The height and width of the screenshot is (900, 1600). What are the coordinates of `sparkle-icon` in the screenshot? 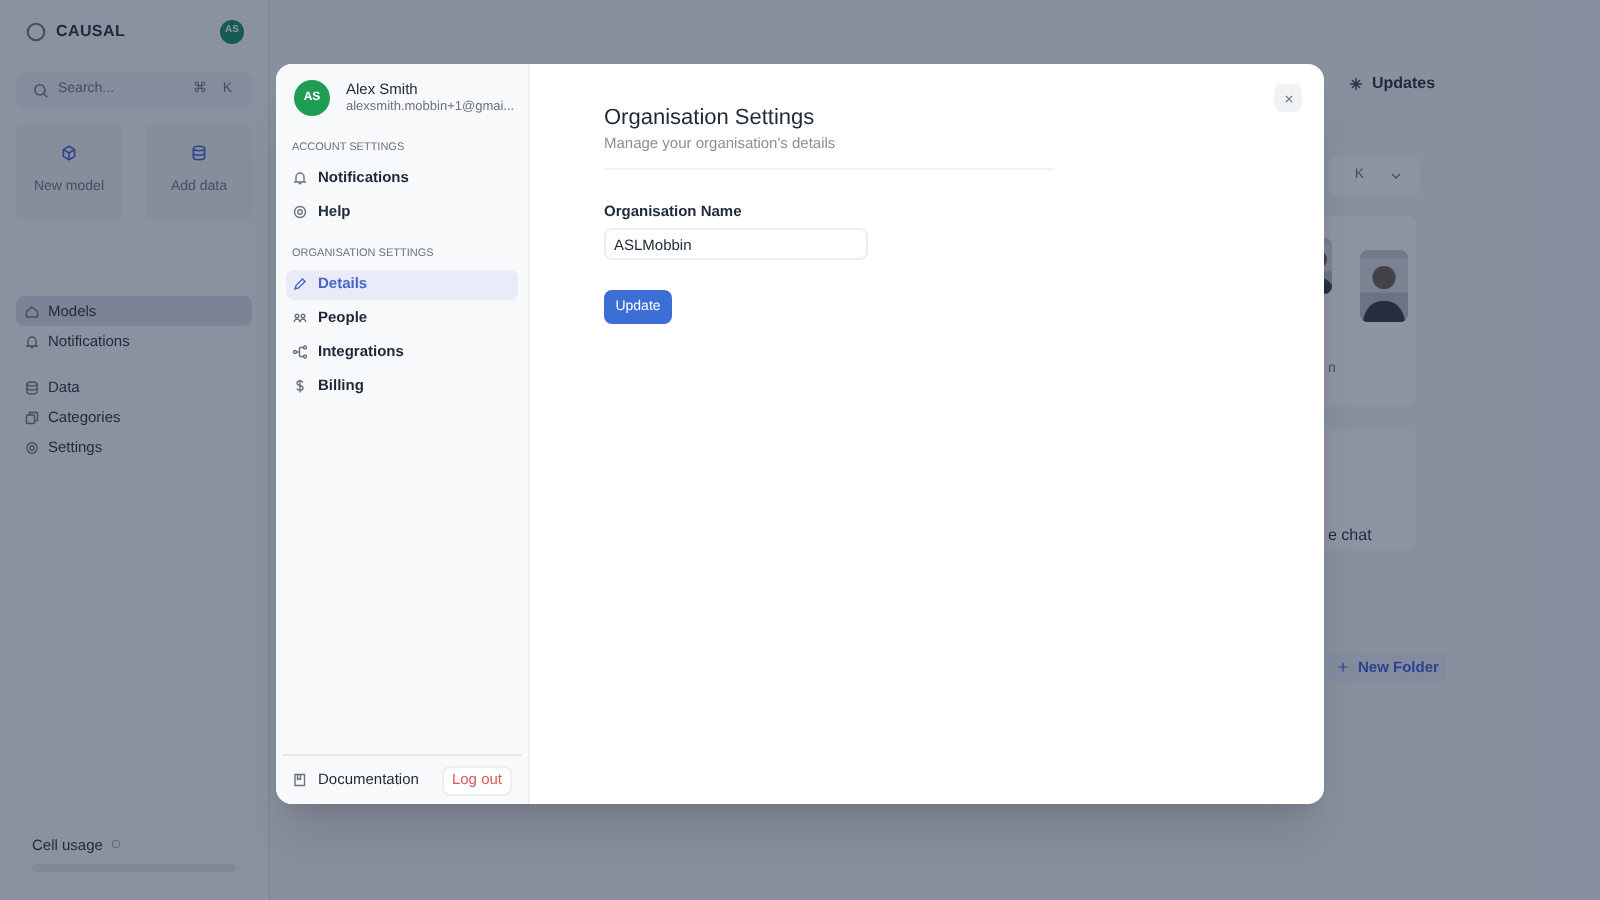 It's located at (1356, 84).